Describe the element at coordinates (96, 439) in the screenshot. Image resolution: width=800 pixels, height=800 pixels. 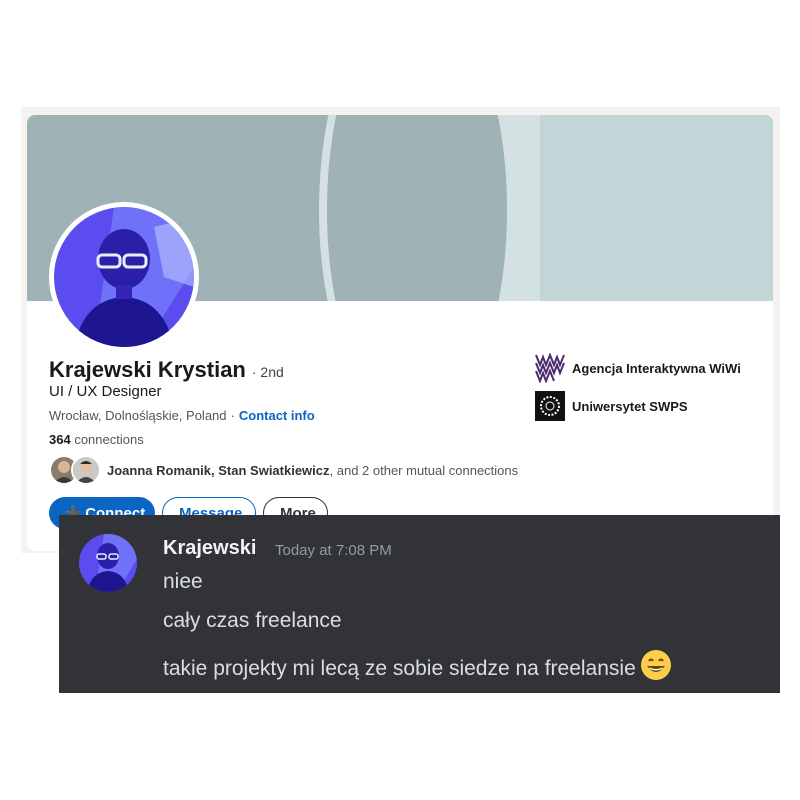
I see `connections-count: 364 connections` at that location.